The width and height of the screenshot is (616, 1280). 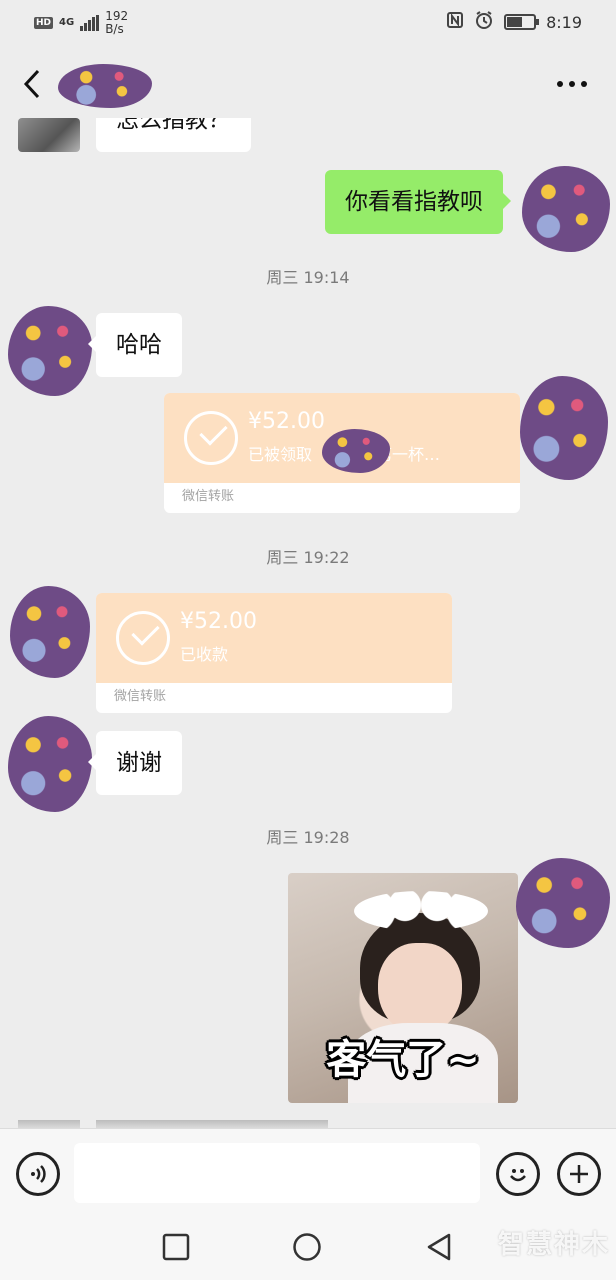 I want to click on message-bubble-outgoing: 你看看指教呗, so click(x=418, y=202).